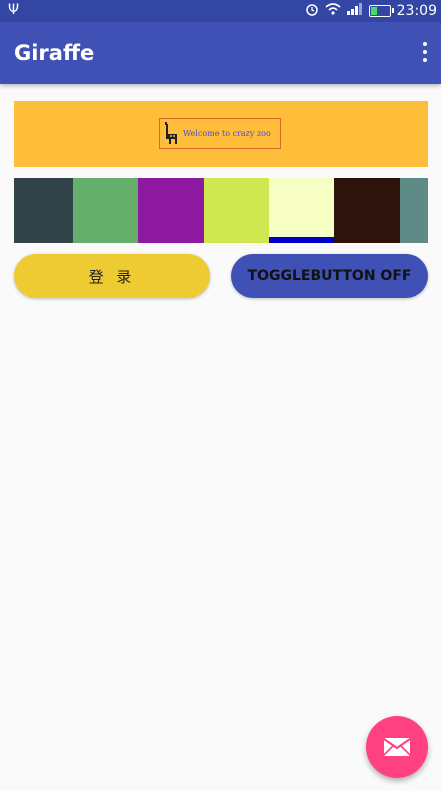  What do you see at coordinates (54, 53) in the screenshot?
I see `app-title: Giraffe` at bounding box center [54, 53].